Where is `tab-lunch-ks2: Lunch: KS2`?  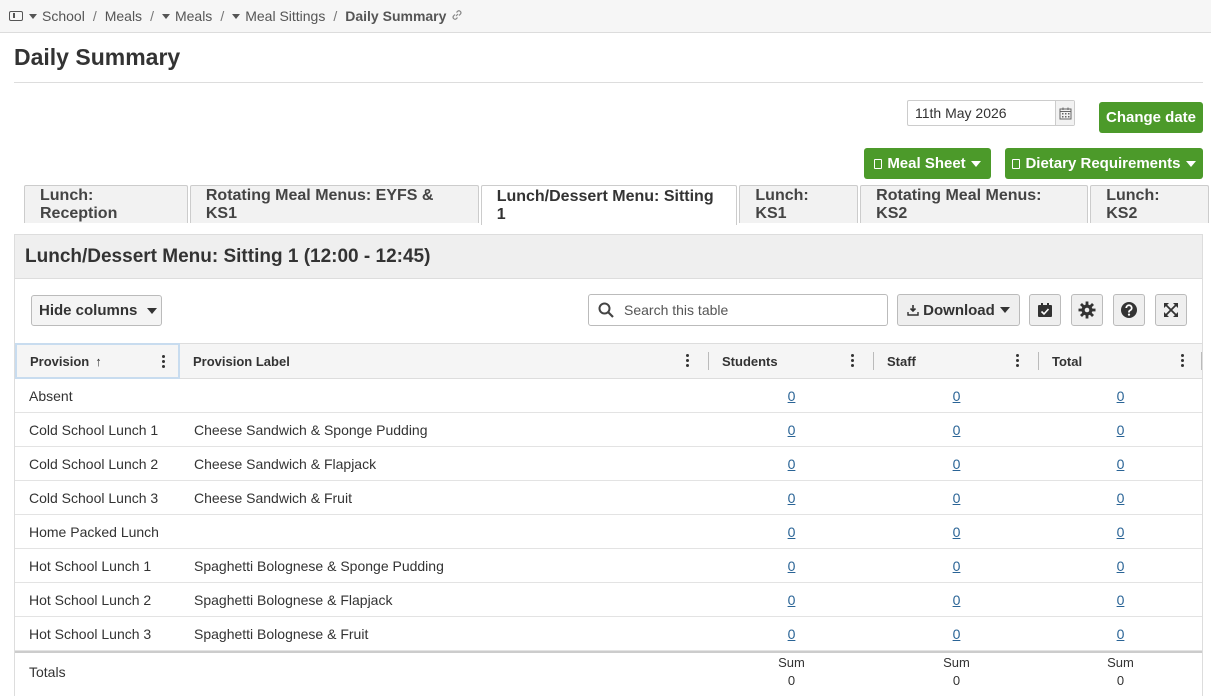
tab-lunch-ks2: Lunch: KS2 is located at coordinates (1149, 204).